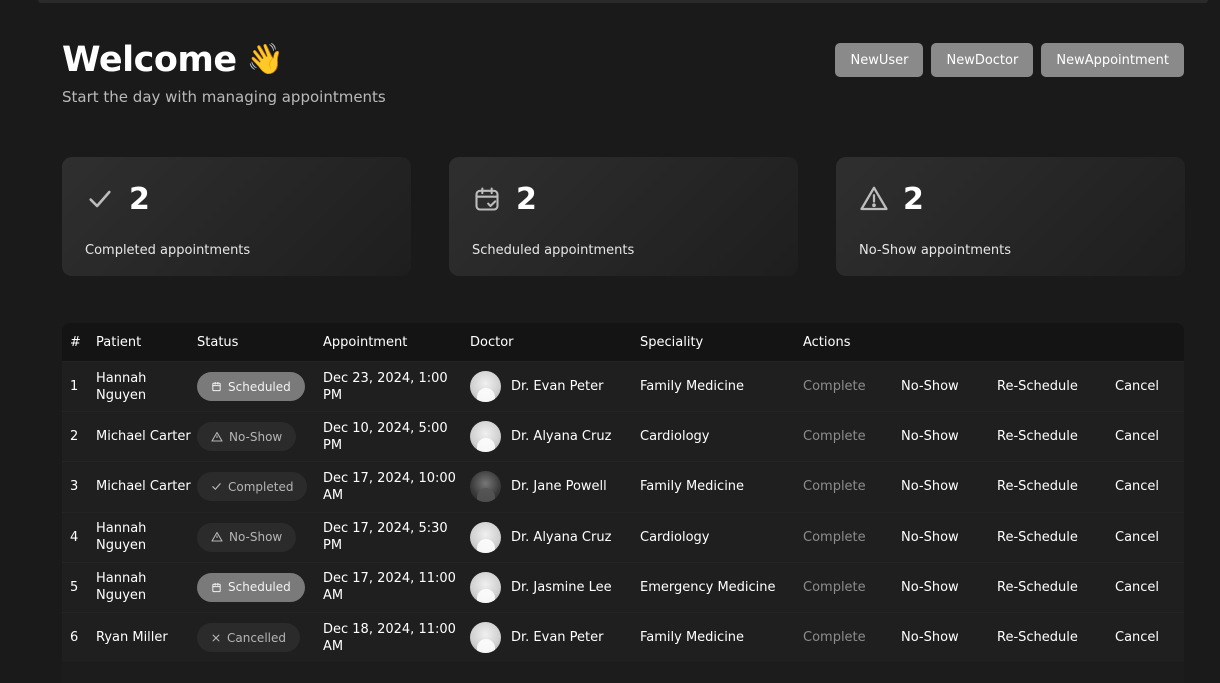  I want to click on appointment-date: Dec 10, 2024, 5:00 PM, so click(385, 436).